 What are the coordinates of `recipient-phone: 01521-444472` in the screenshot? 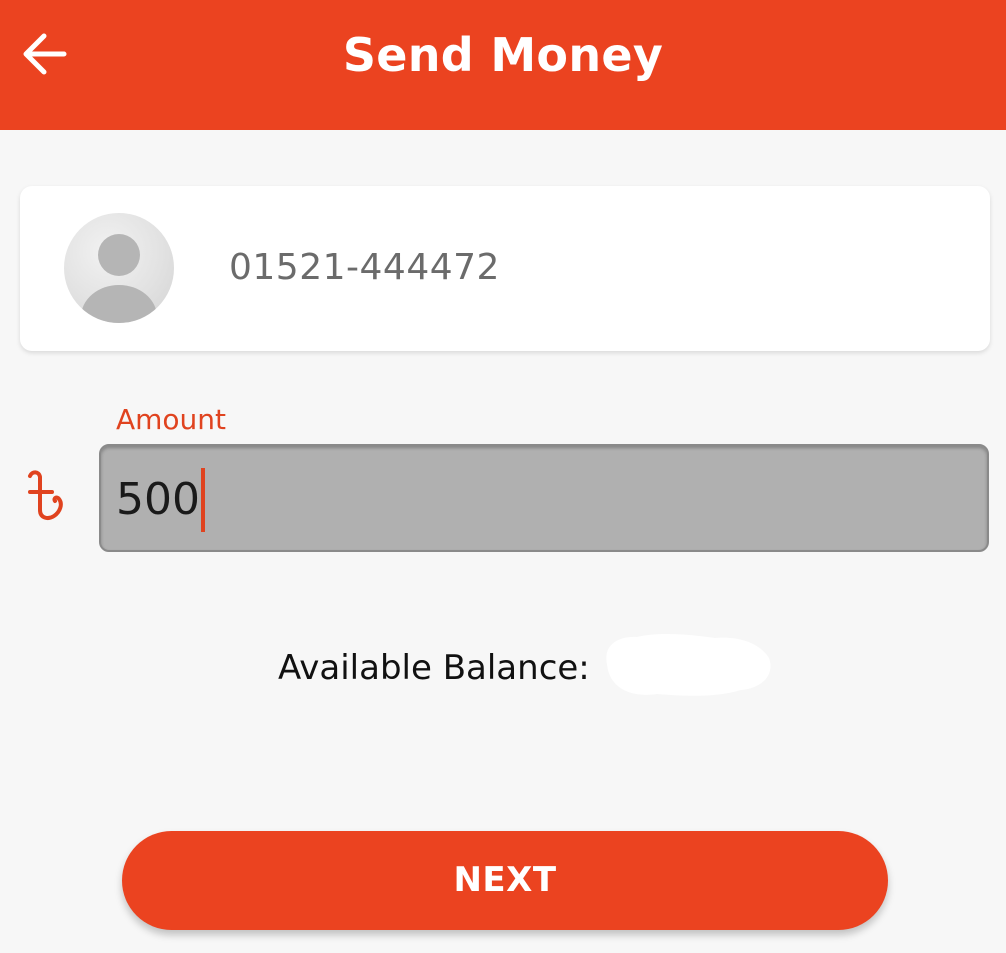 It's located at (364, 267).